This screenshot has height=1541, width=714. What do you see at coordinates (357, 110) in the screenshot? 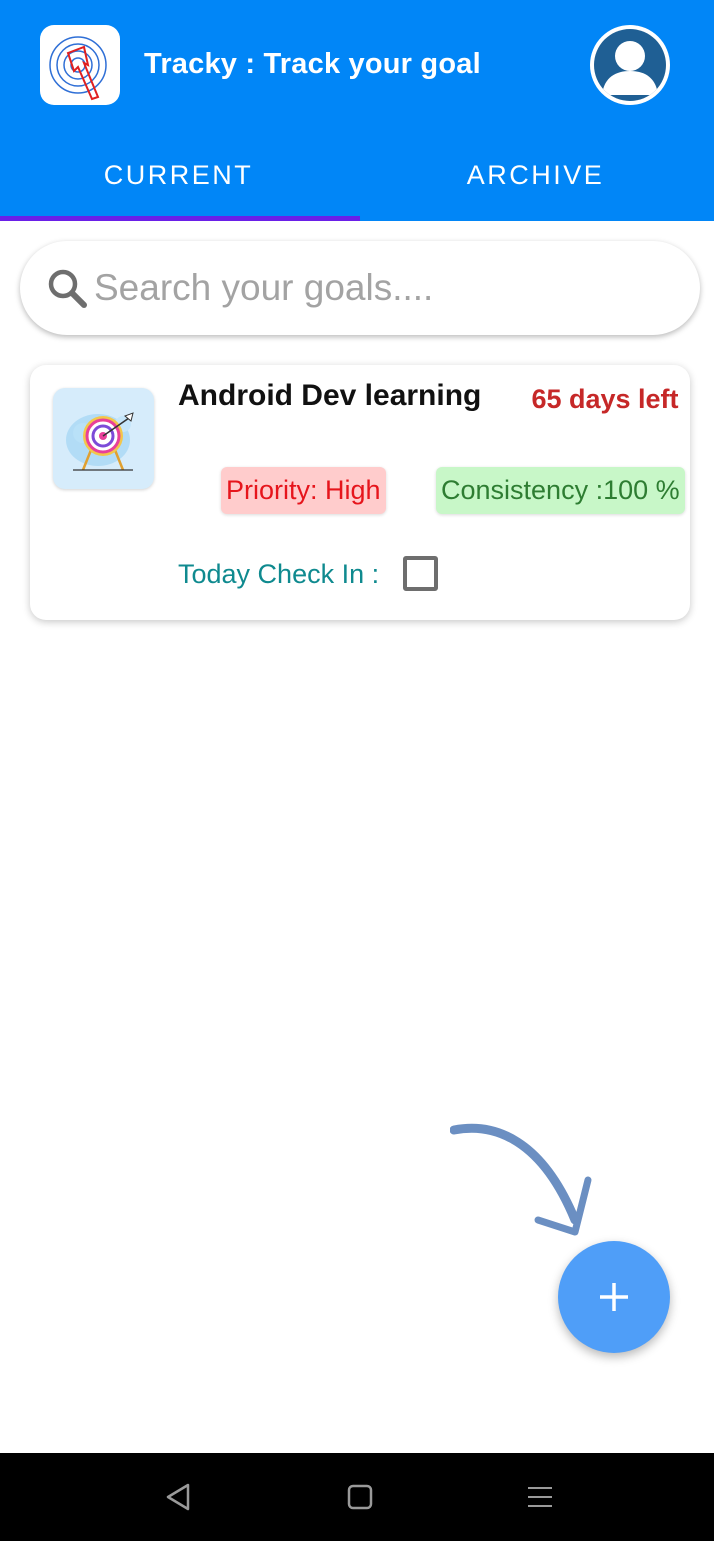
I see `app-header: Tracky : Track your goal CURRENT ARCHIVE` at bounding box center [357, 110].